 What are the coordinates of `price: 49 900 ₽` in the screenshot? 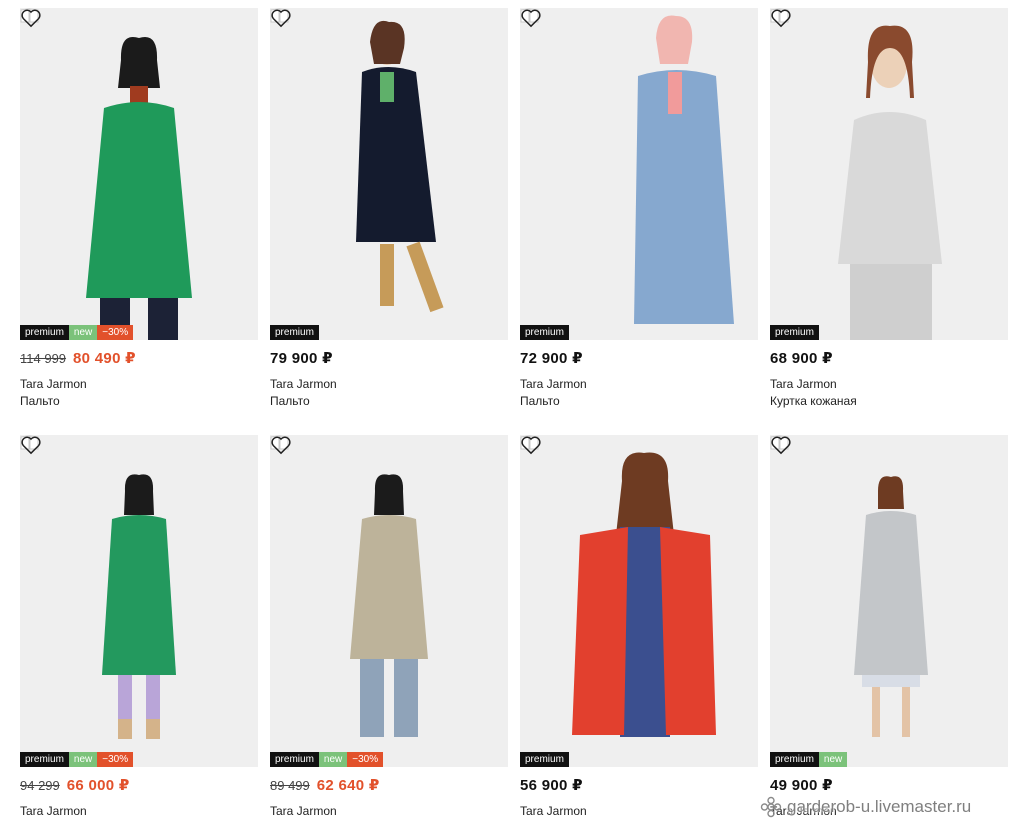 It's located at (801, 785).